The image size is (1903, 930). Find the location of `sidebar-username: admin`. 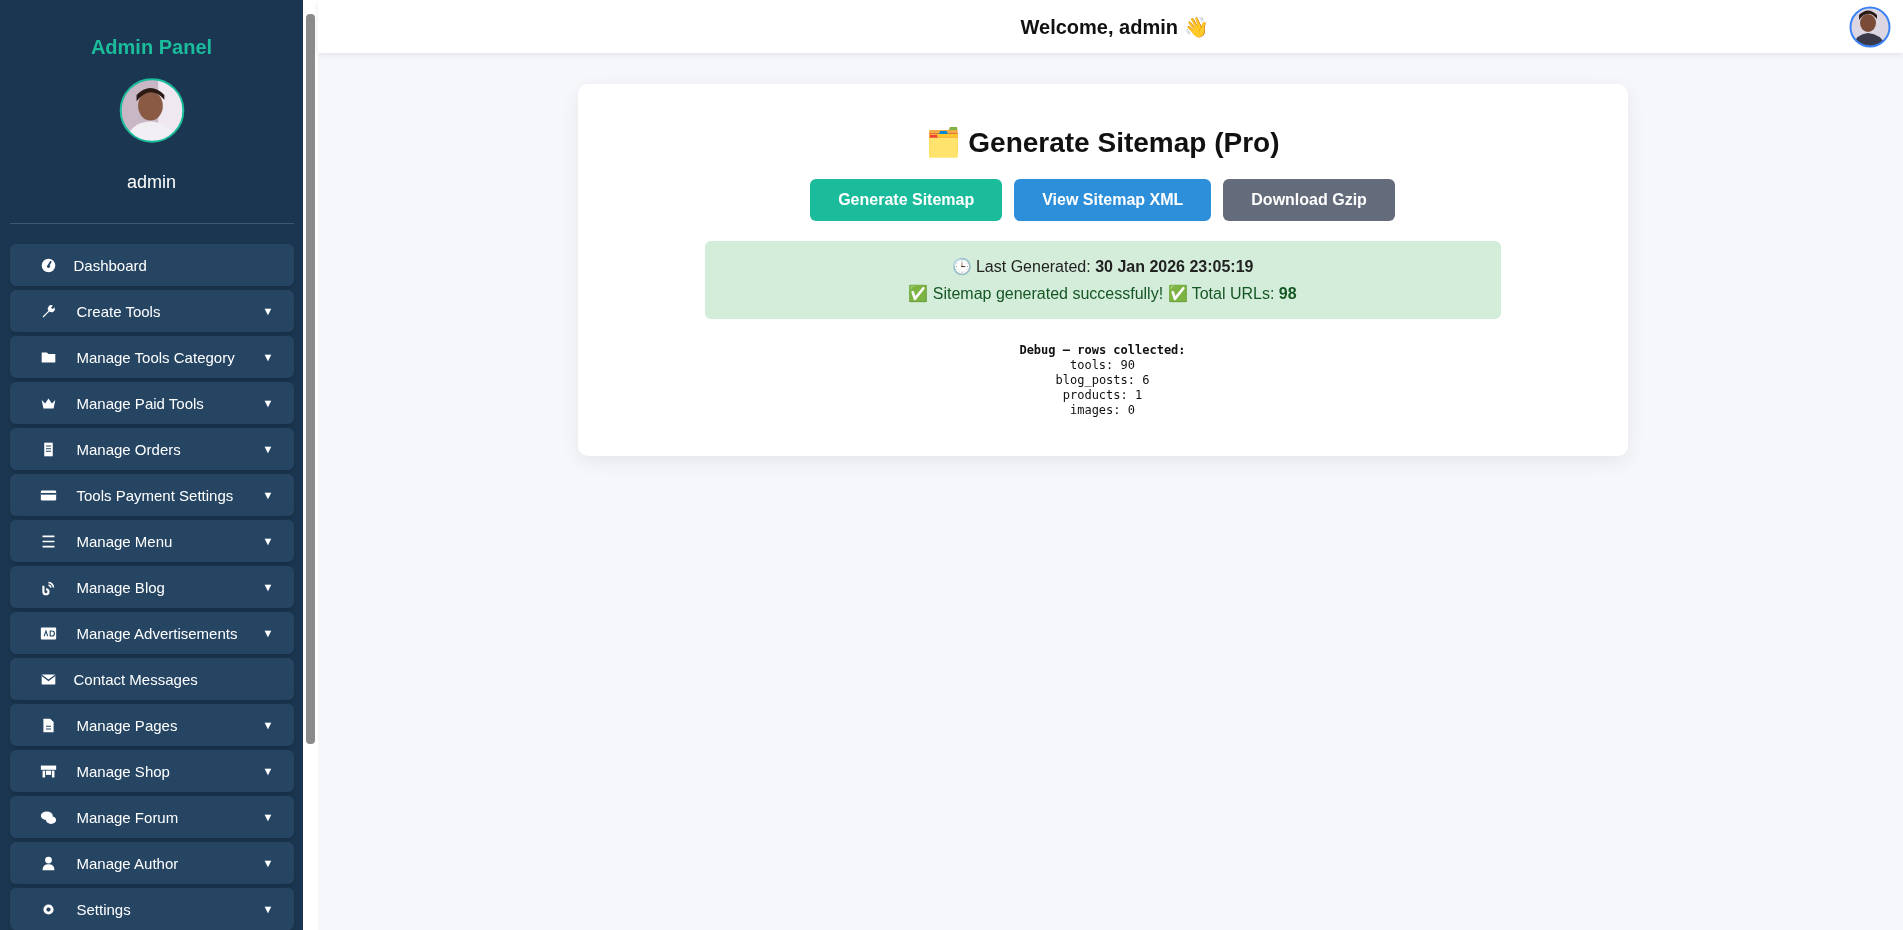

sidebar-username: admin is located at coordinates (151, 182).